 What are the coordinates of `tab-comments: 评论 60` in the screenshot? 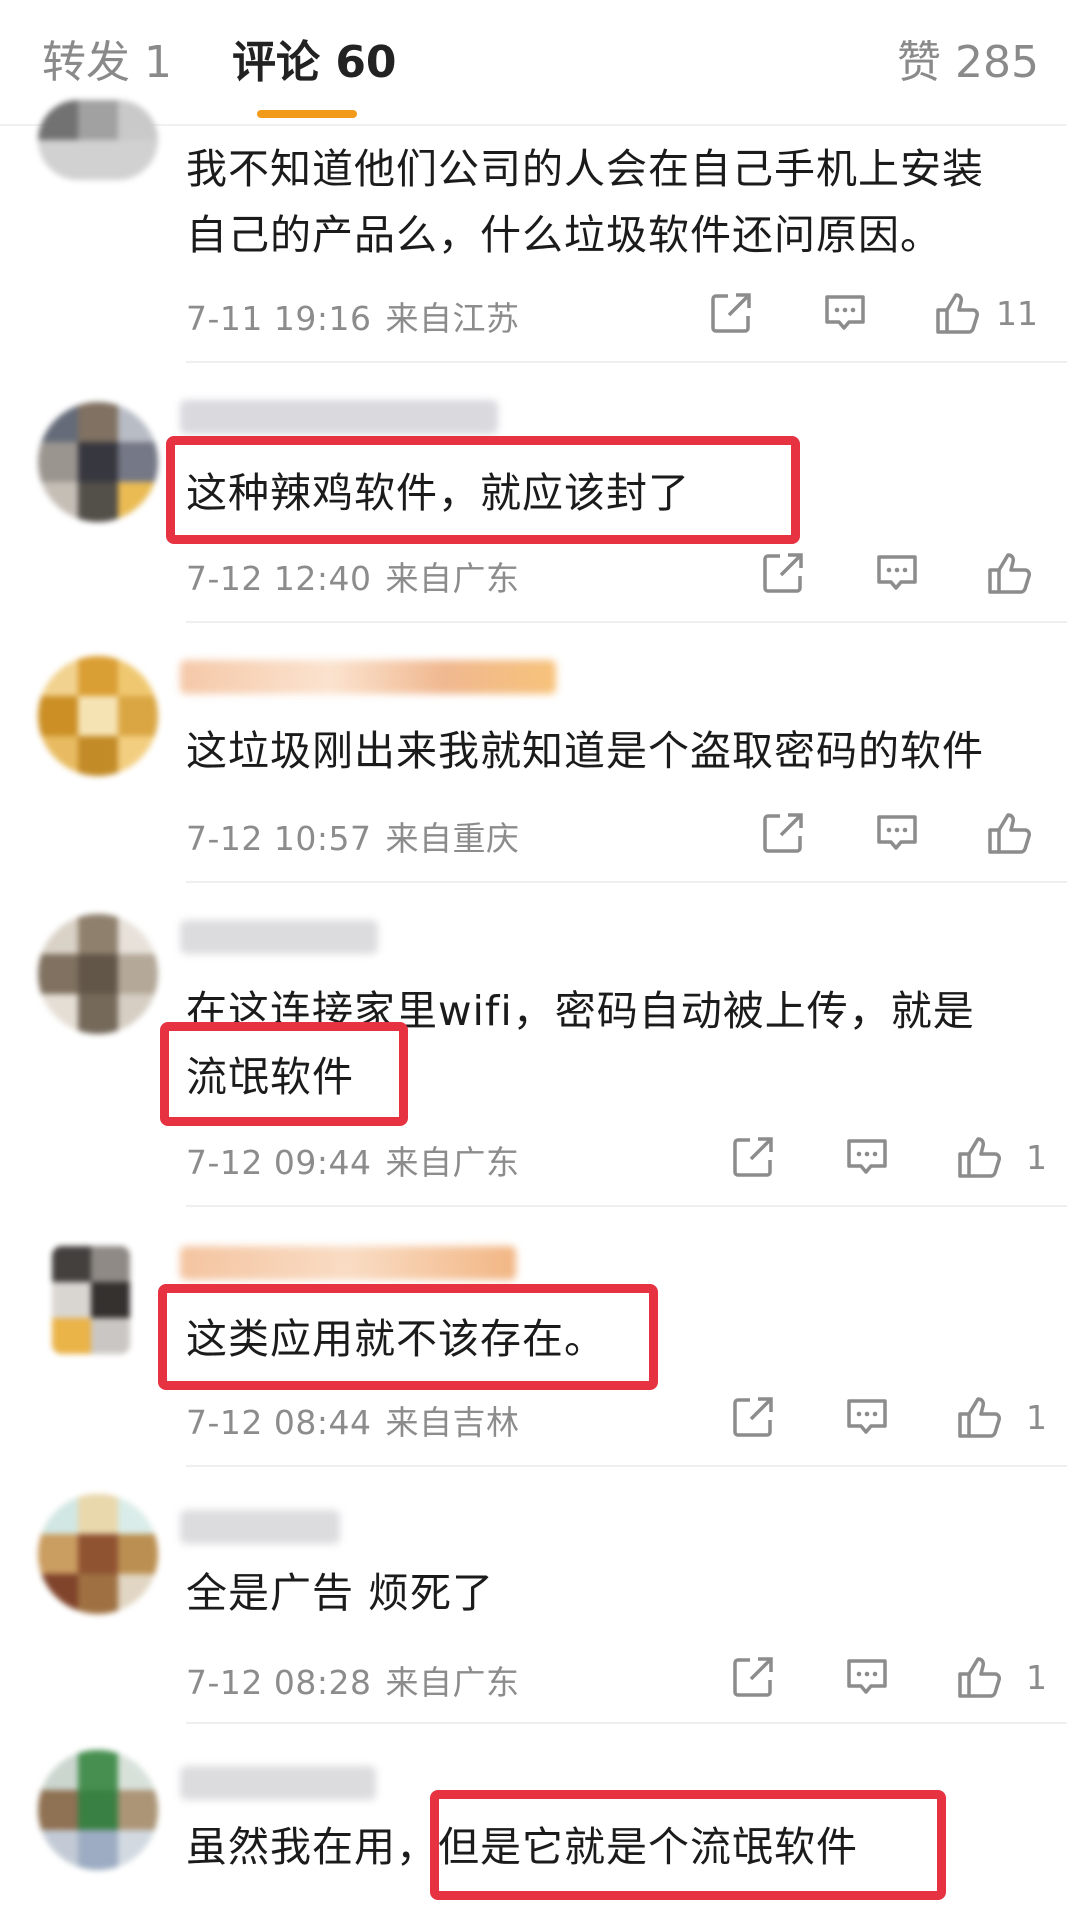 It's located at (314, 63).